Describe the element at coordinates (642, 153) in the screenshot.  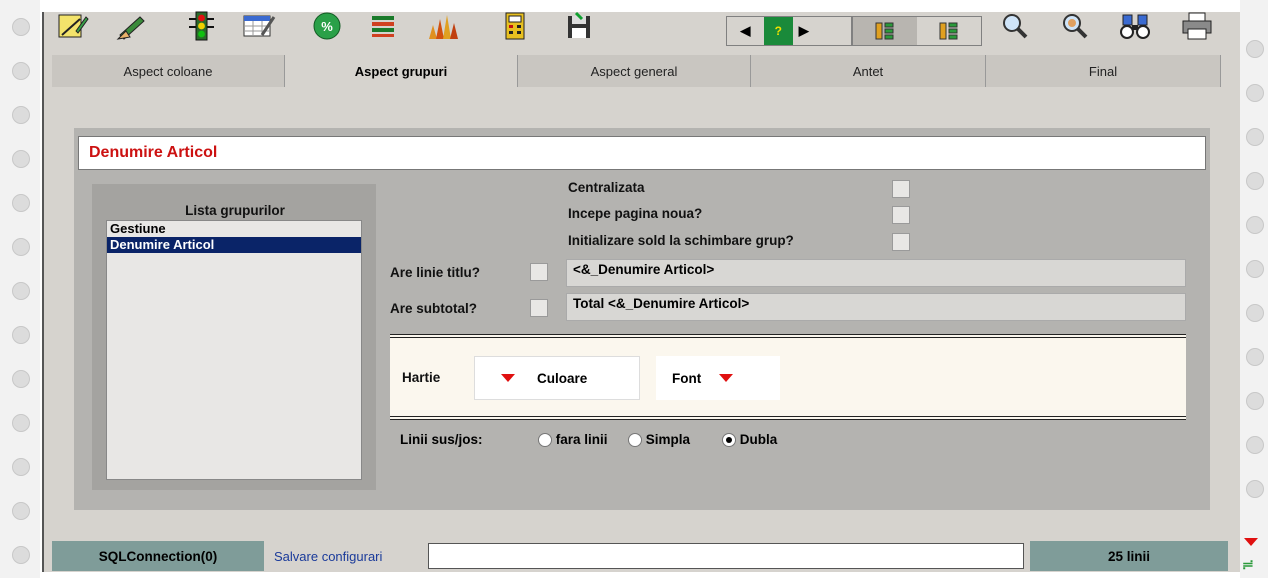
I see `group-title-field: Denumire Articol` at that location.